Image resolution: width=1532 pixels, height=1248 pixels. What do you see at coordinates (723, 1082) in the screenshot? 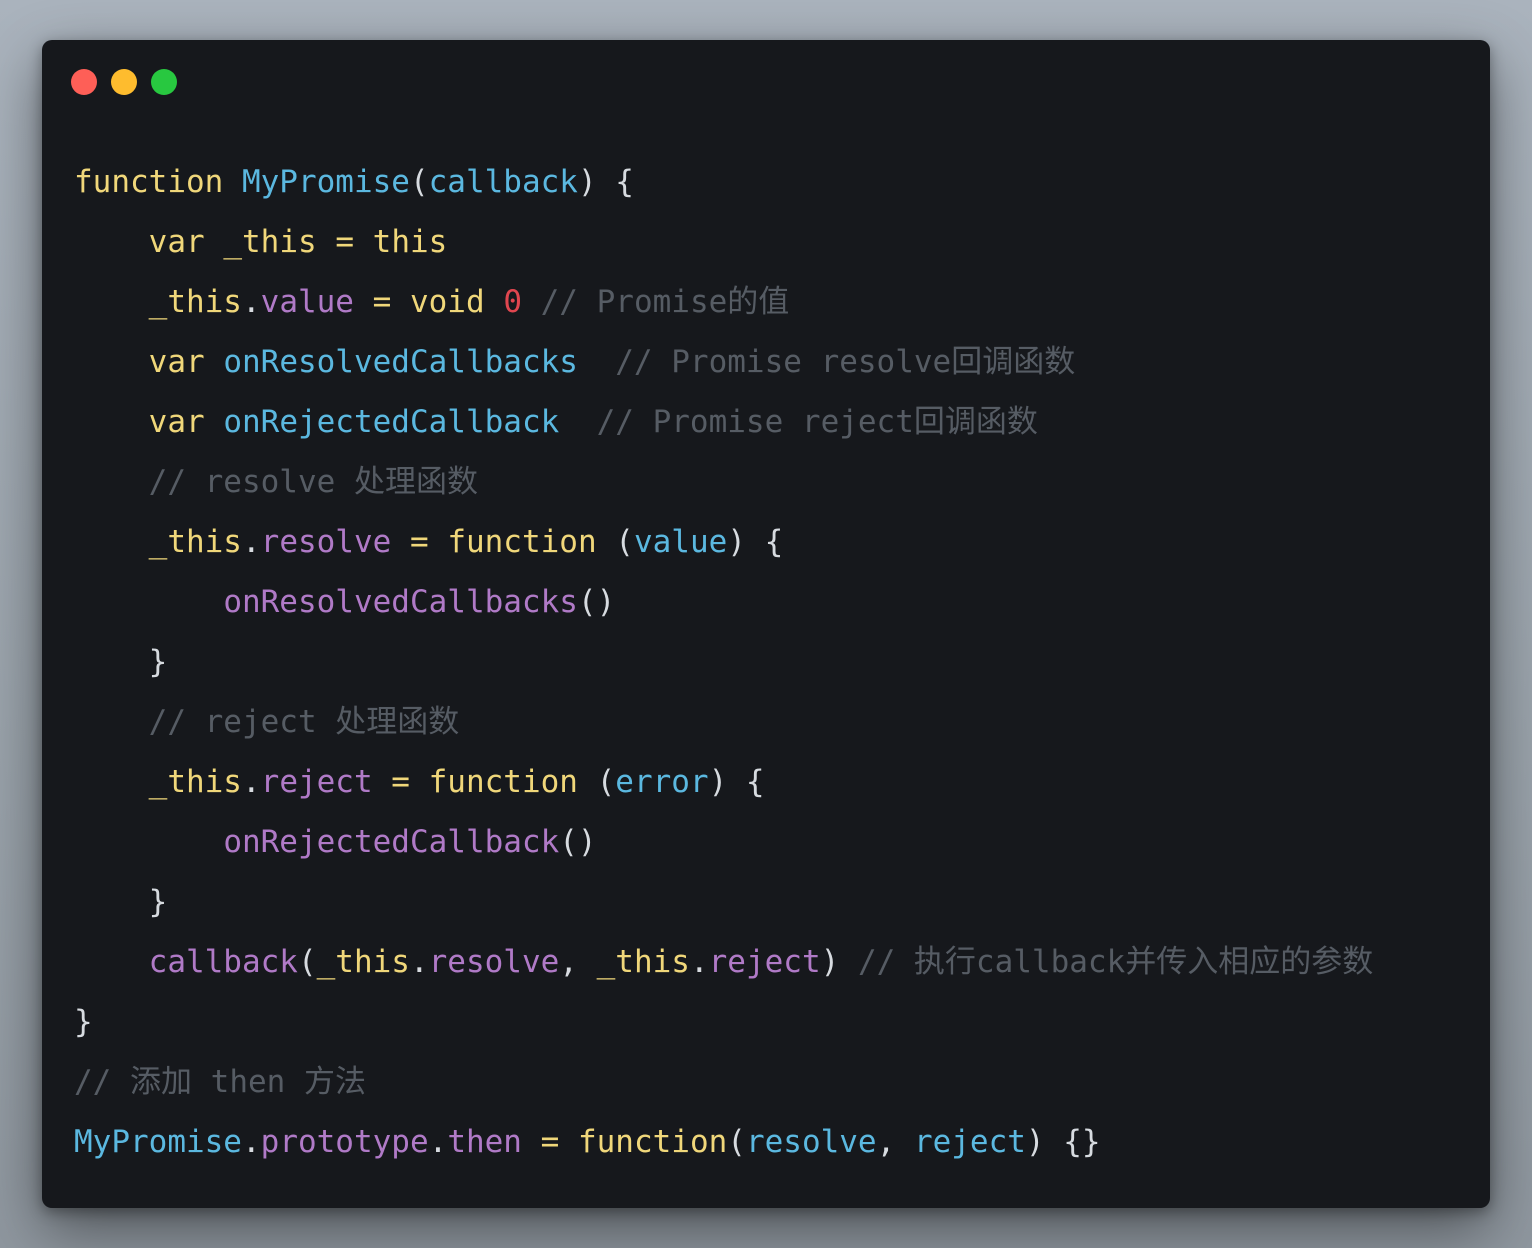
I see `code-line: // 添加 then 方法` at bounding box center [723, 1082].